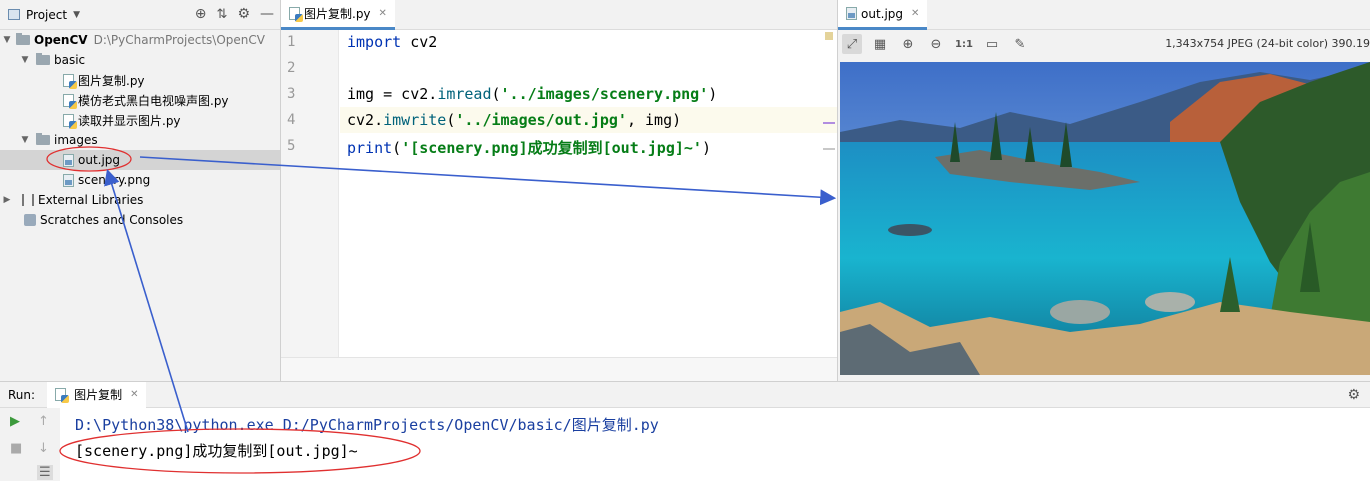 The width and height of the screenshot is (1370, 481). I want to click on project-panel-header: Project ▼ ⊕ ⇅ ⚙ —, so click(140, 15).